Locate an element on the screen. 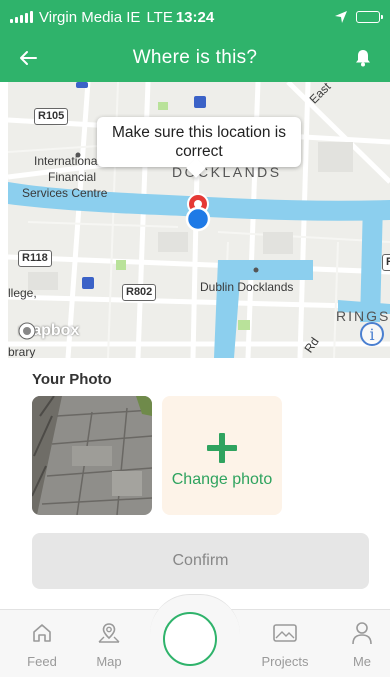  status-left: Virgin Media IE LTE is located at coordinates (91, 17).